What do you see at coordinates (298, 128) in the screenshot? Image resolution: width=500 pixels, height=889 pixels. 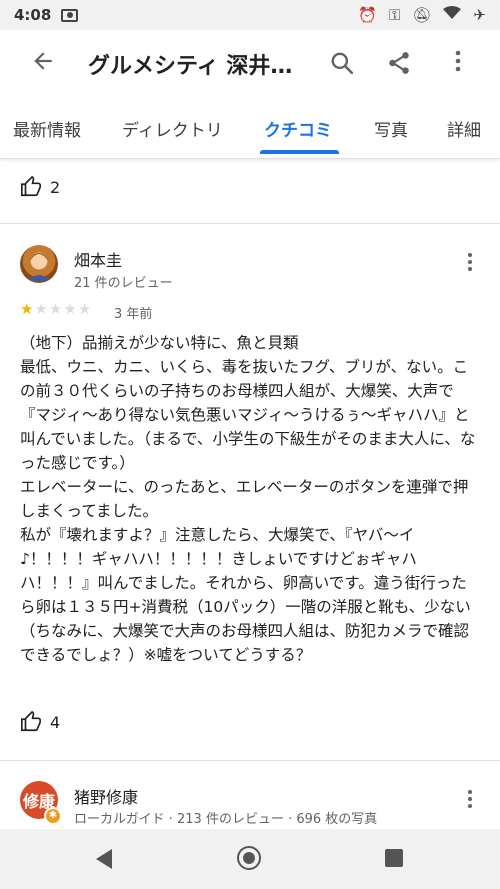 I see `tab-reviews: クチコミ` at bounding box center [298, 128].